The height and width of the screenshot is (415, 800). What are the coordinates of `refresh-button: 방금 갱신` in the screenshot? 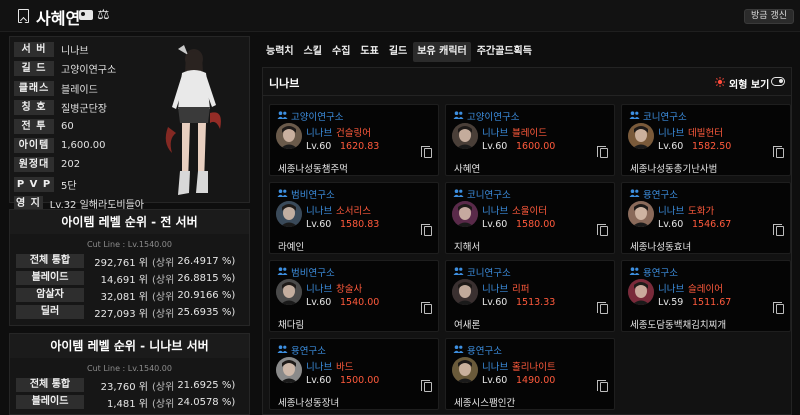 It's located at (769, 16).